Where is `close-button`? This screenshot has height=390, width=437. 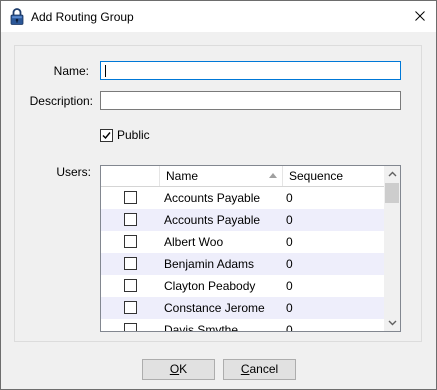
close-button is located at coordinates (420, 16).